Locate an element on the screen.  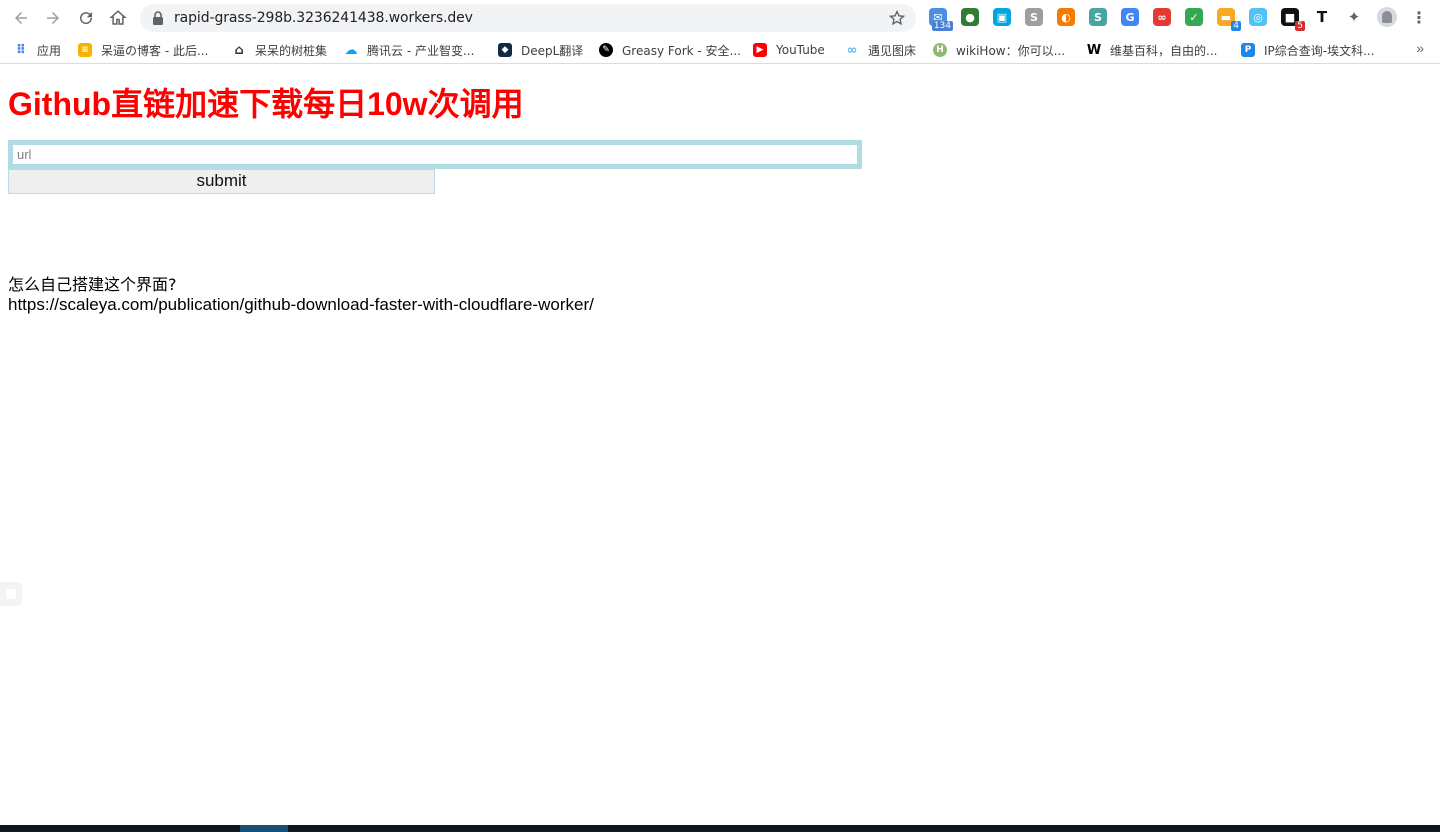
s-teal-extension-icon: S is located at coordinates (1098, 17).